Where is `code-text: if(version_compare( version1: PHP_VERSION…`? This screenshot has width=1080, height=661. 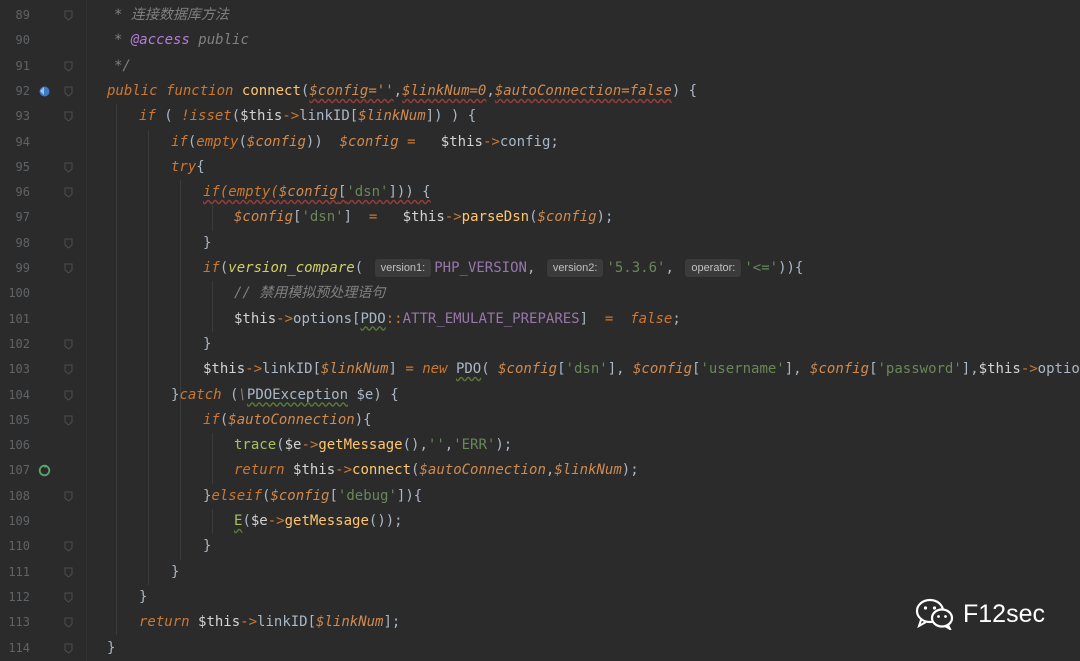
code-text: if(version_compare( version1: PHP_VERSION… is located at coordinates (503, 268).